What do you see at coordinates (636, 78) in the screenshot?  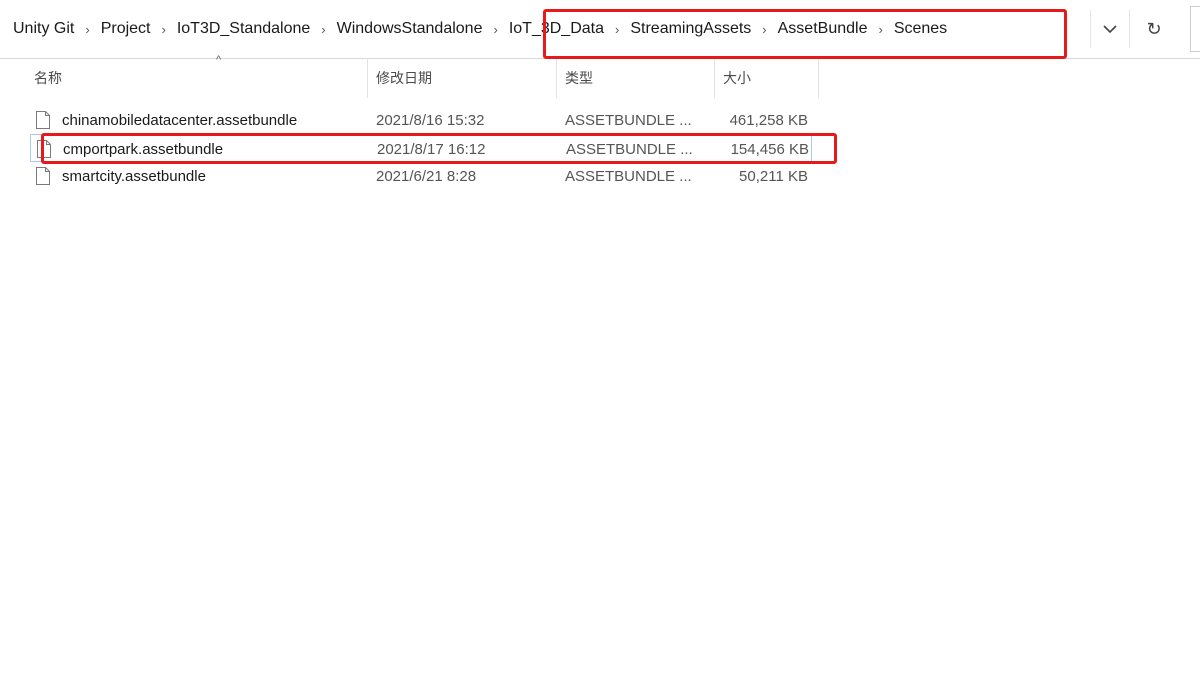 I see `column-header-type: 类型` at bounding box center [636, 78].